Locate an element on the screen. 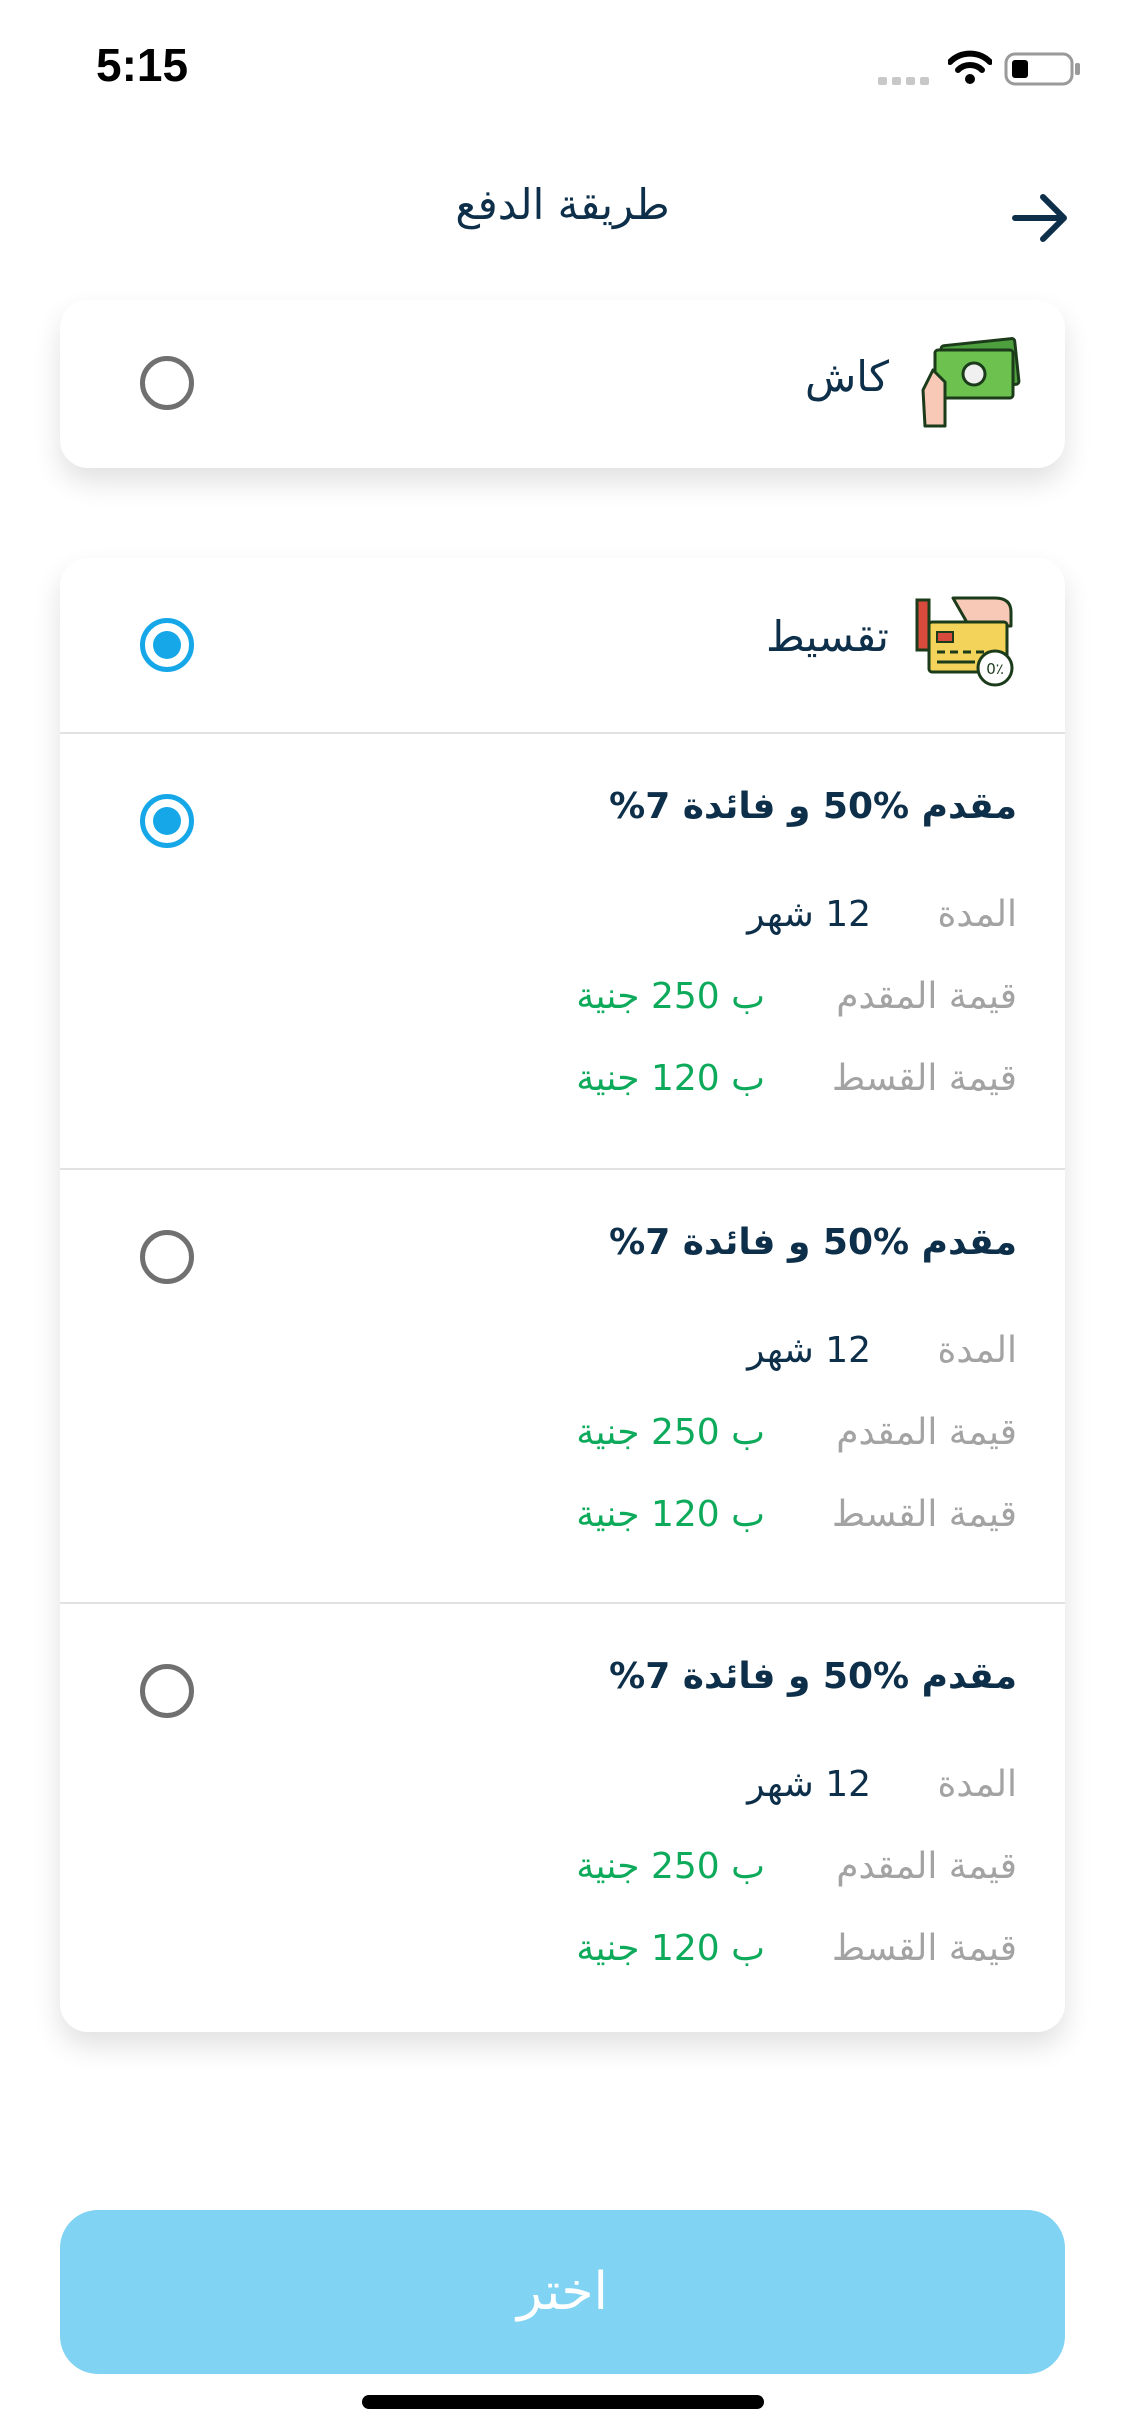  cash-hand-icon is located at coordinates (971, 382).